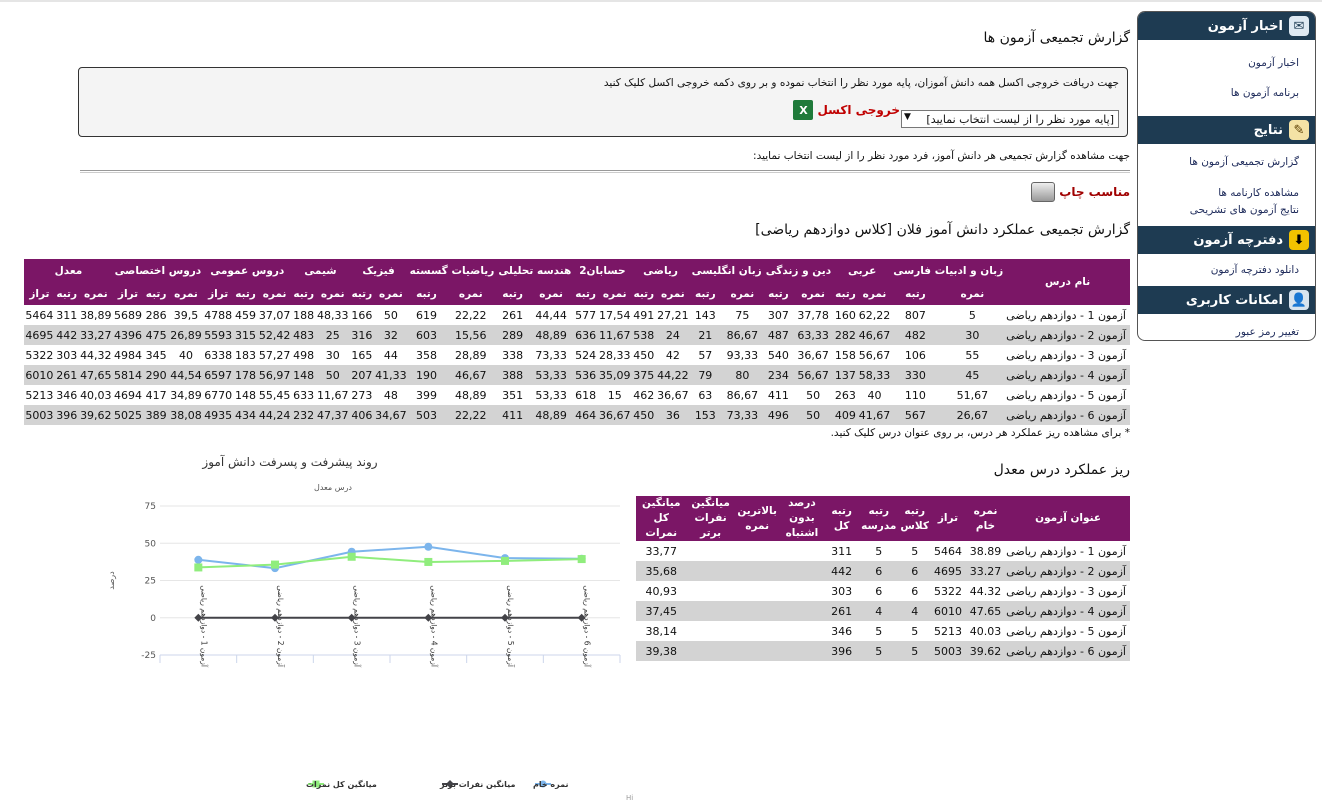  I want to click on header-course-12: معدل, so click(68, 270).